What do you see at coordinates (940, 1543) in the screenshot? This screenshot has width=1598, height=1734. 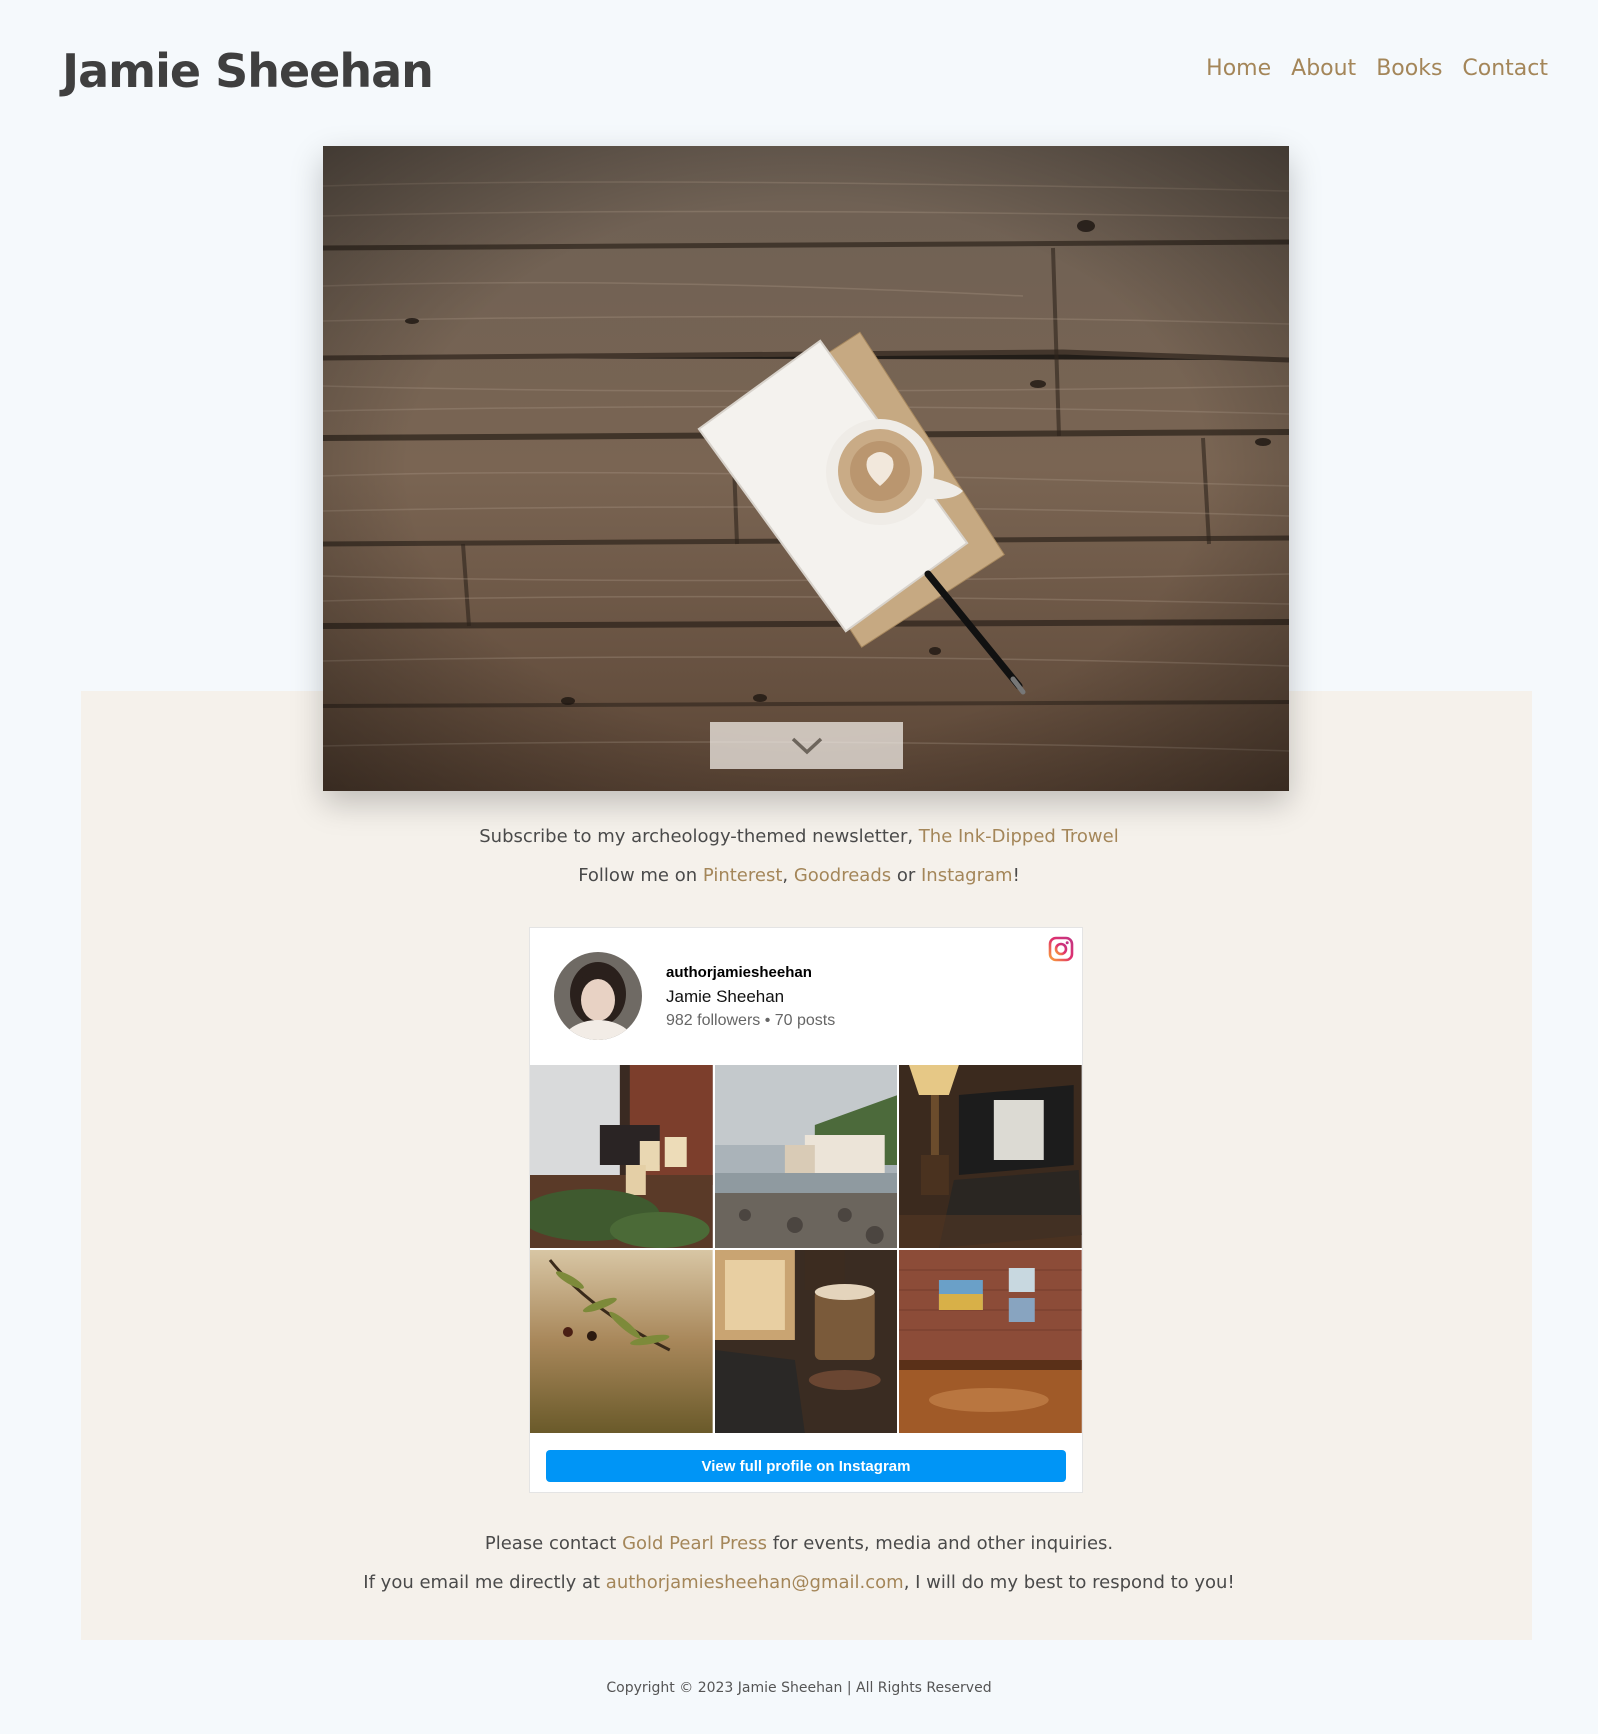 I see `contact-suffix: for events, media and other inquiries.` at bounding box center [940, 1543].